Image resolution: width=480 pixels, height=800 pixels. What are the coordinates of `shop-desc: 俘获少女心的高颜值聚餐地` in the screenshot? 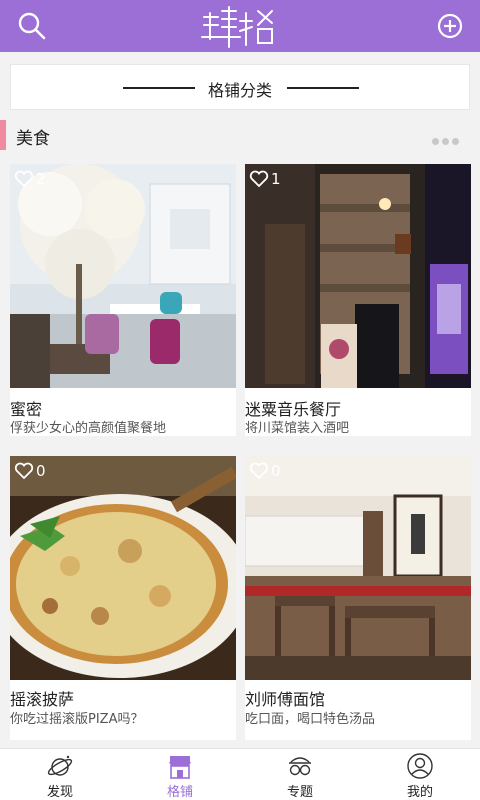 It's located at (88, 428).